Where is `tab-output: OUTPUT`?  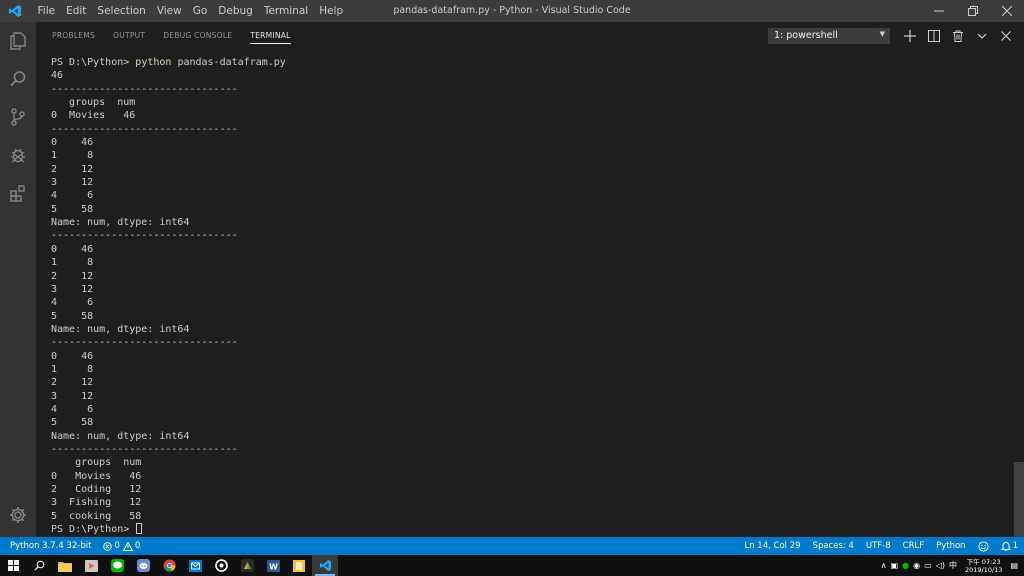
tab-output: OUTPUT is located at coordinates (129, 35).